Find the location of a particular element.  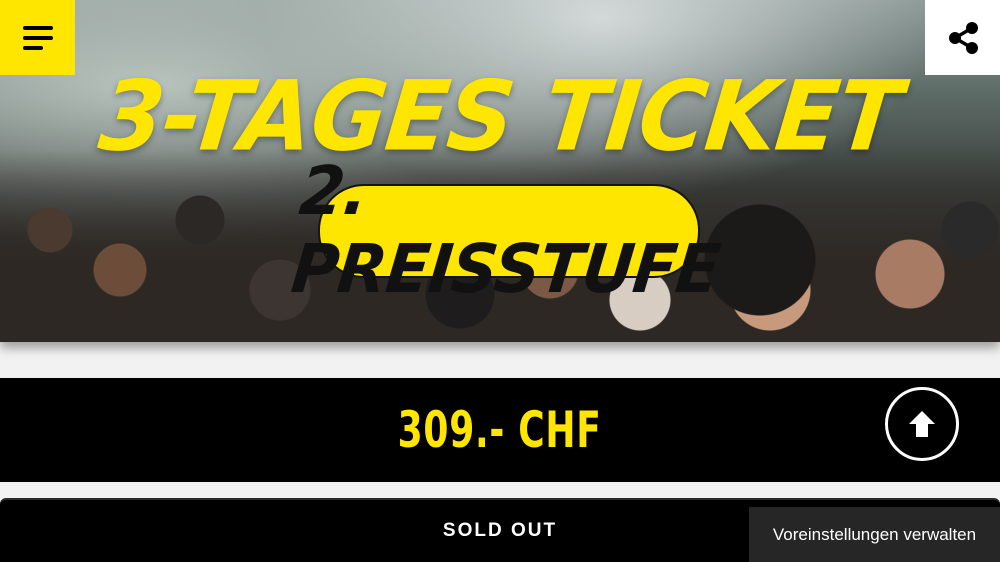

menu-button is located at coordinates (37, 37).